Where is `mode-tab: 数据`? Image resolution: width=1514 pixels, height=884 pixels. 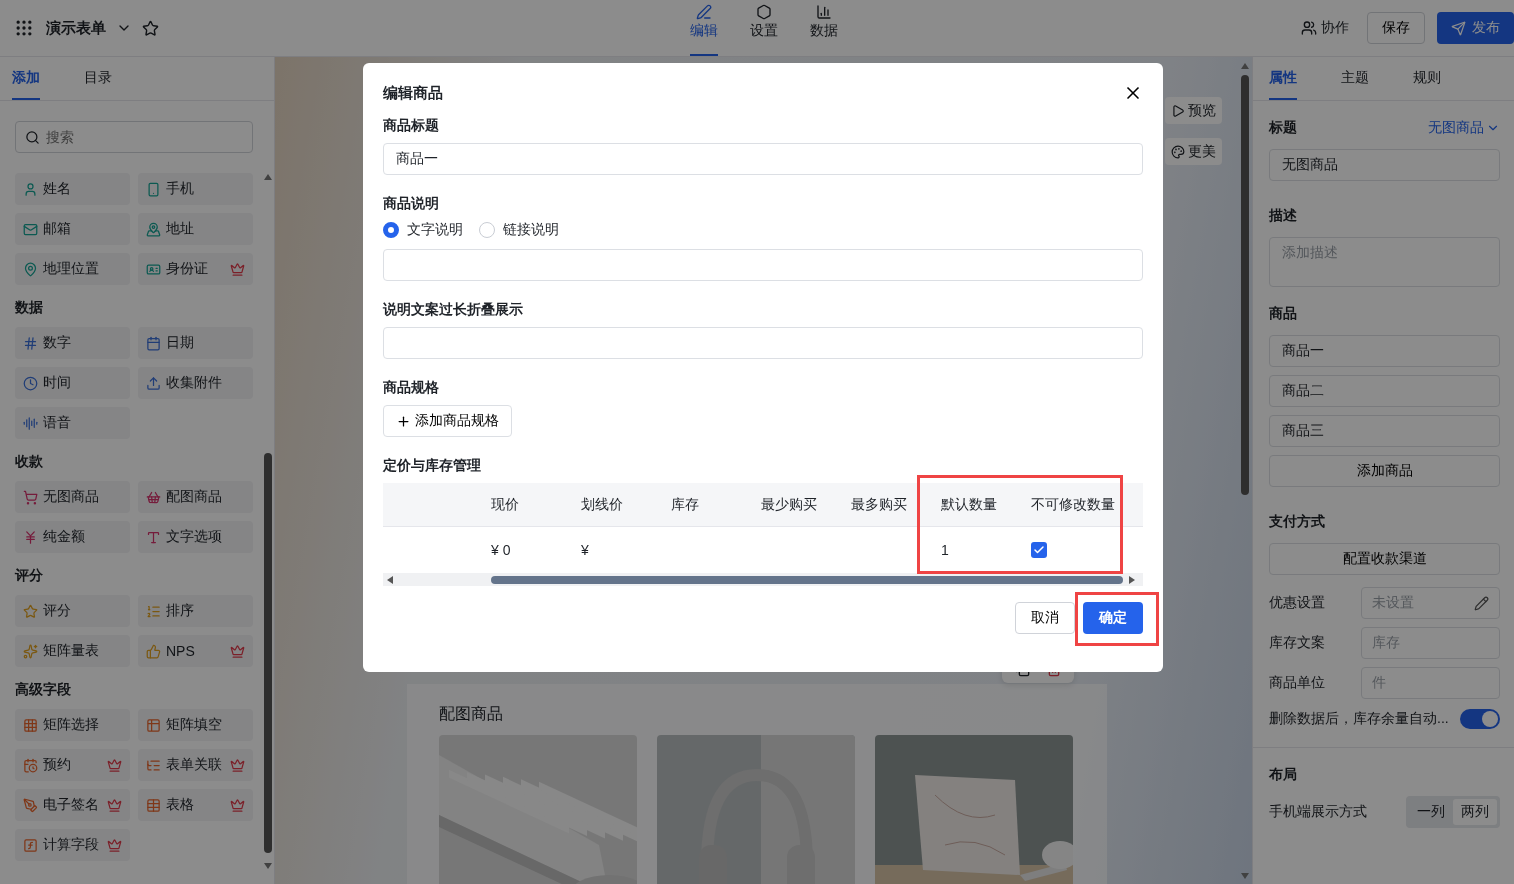 mode-tab: 数据 is located at coordinates (824, 28).